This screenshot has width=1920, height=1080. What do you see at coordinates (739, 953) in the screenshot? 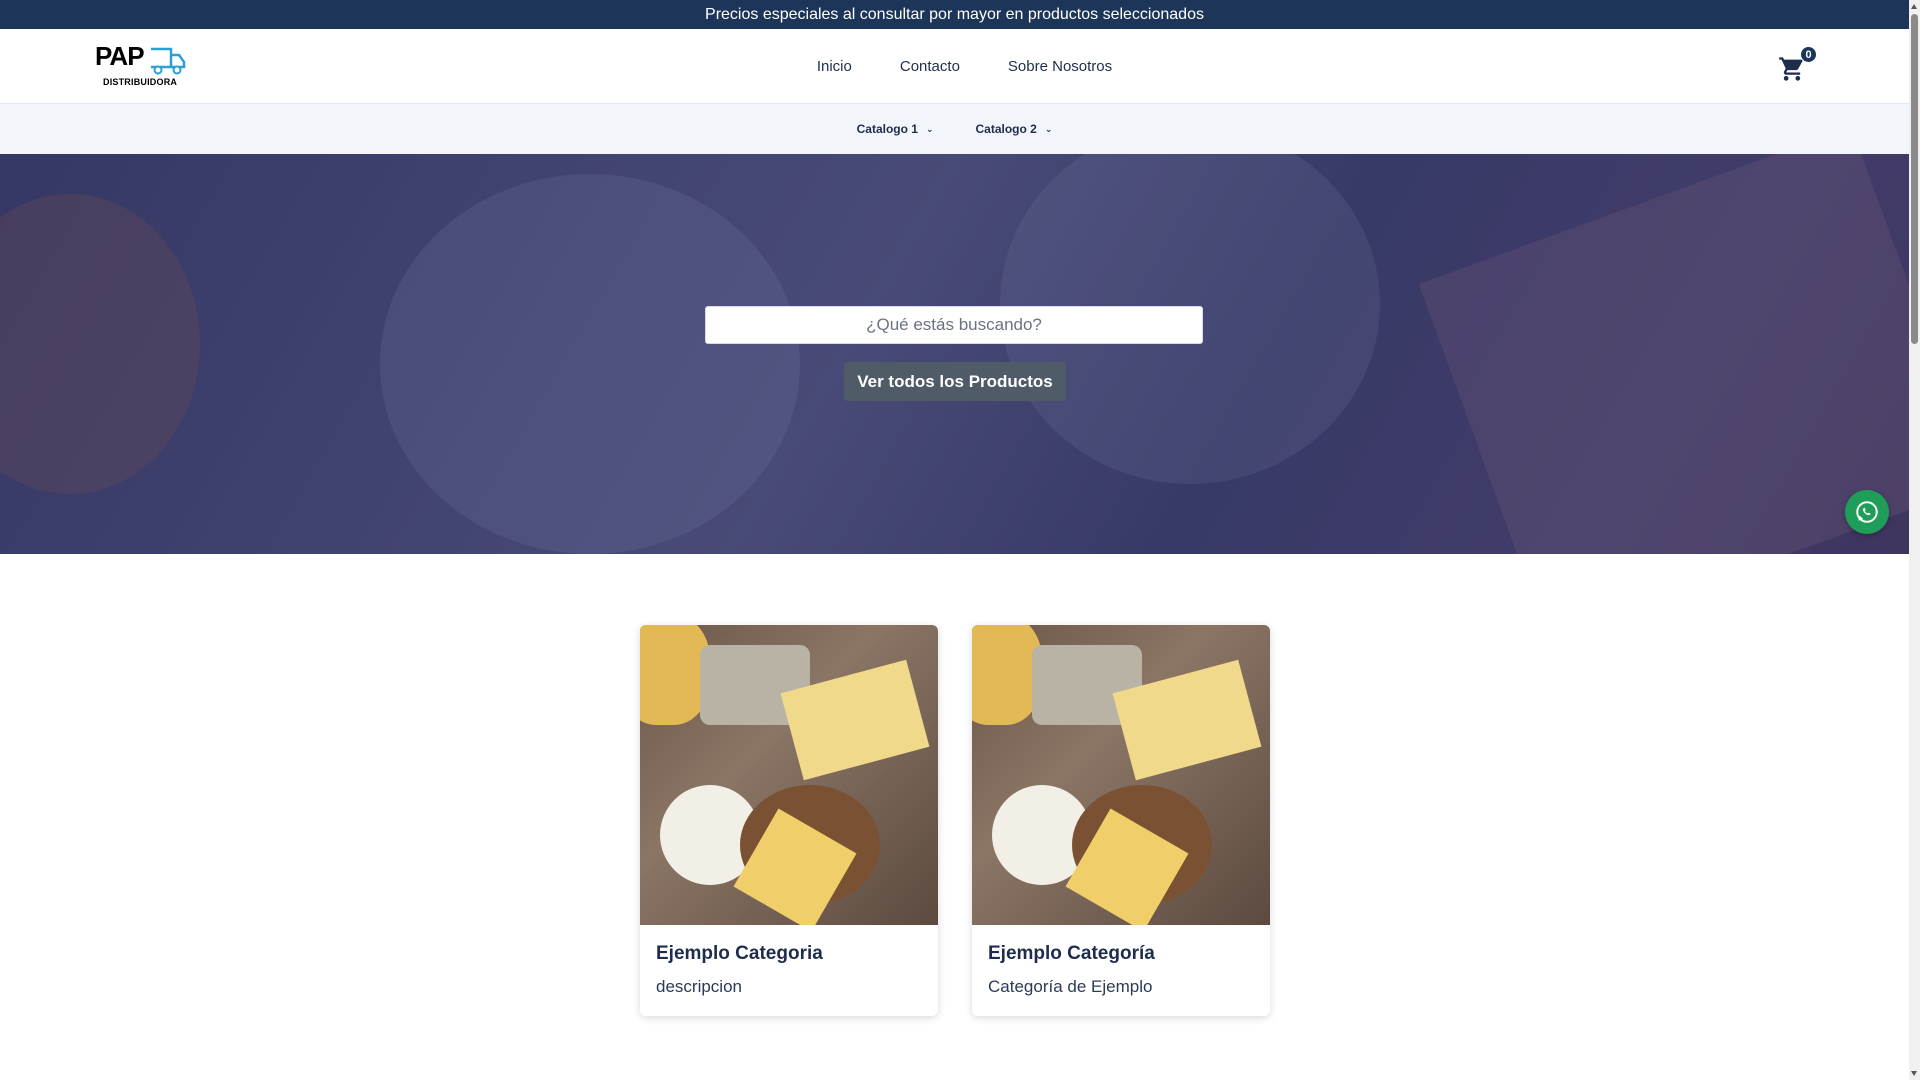
I see `category-title: Ejemplo Categoria` at bounding box center [739, 953].